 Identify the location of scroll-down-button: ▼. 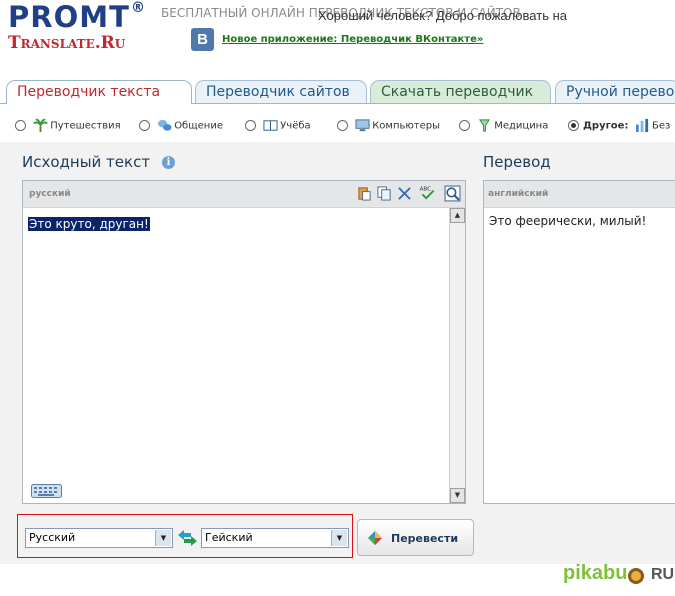
(457, 495).